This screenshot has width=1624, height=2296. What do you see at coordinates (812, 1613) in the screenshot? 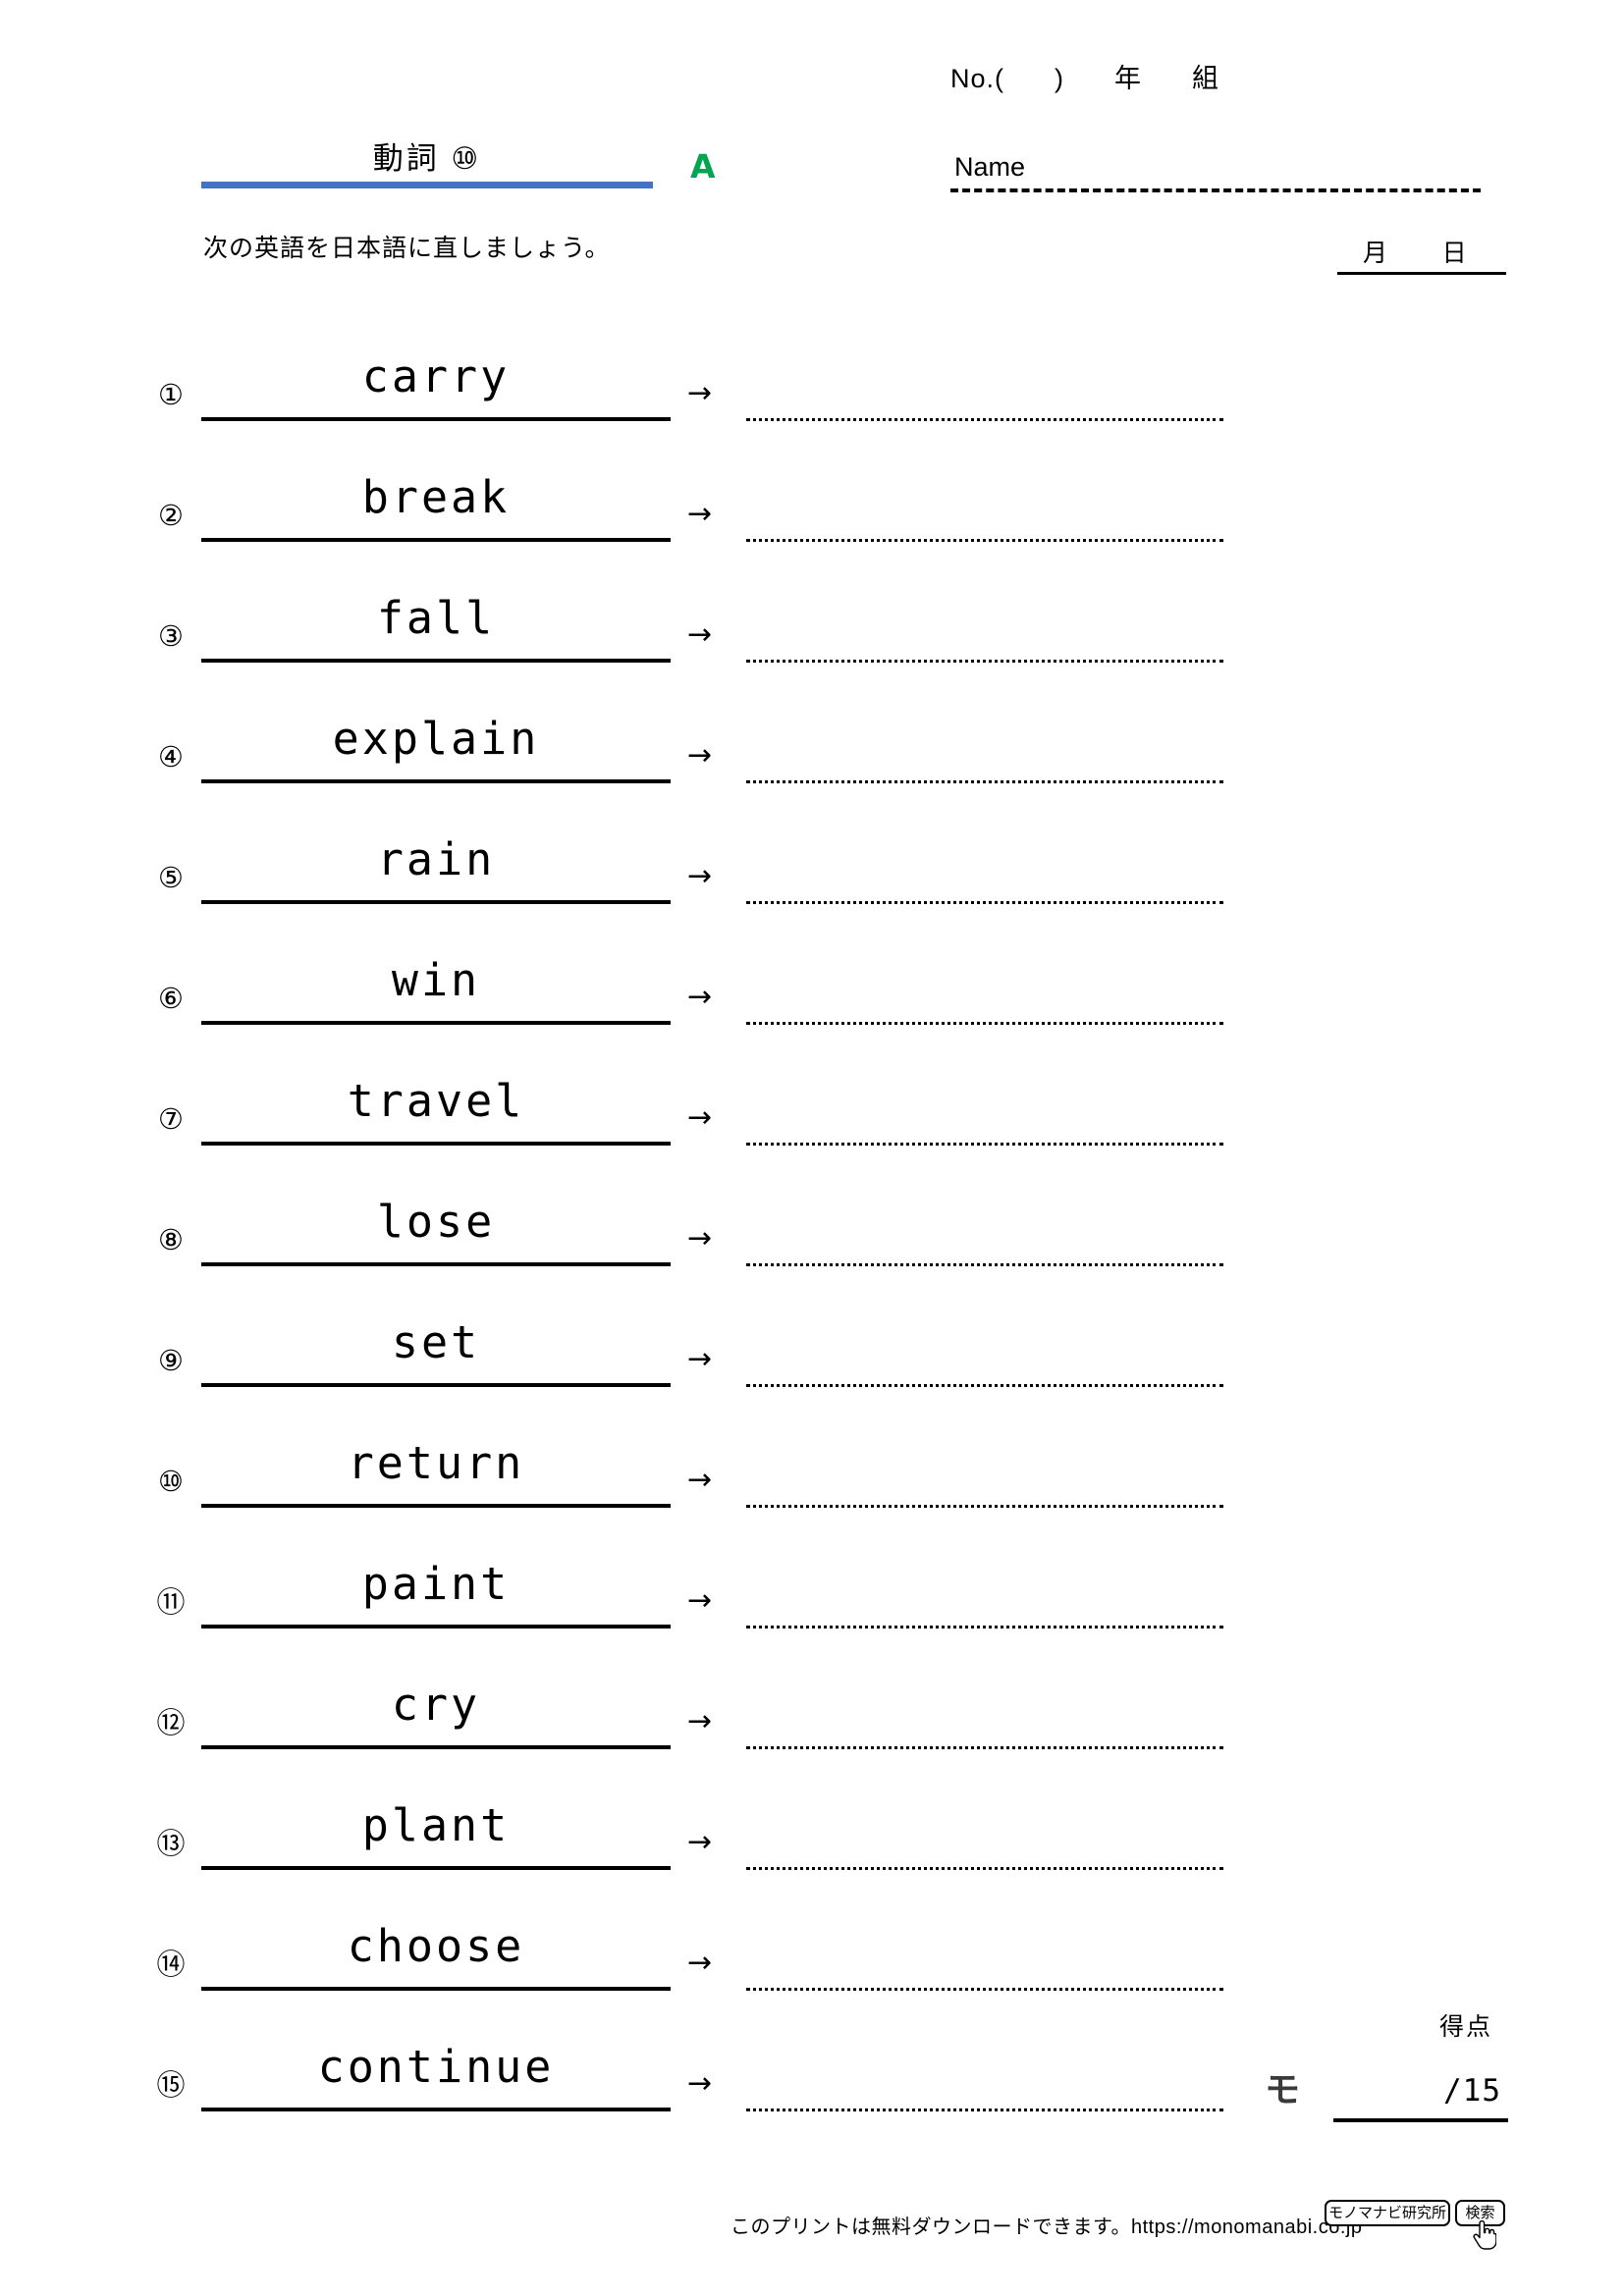
I see `question-row: ⑪ paint →` at bounding box center [812, 1613].